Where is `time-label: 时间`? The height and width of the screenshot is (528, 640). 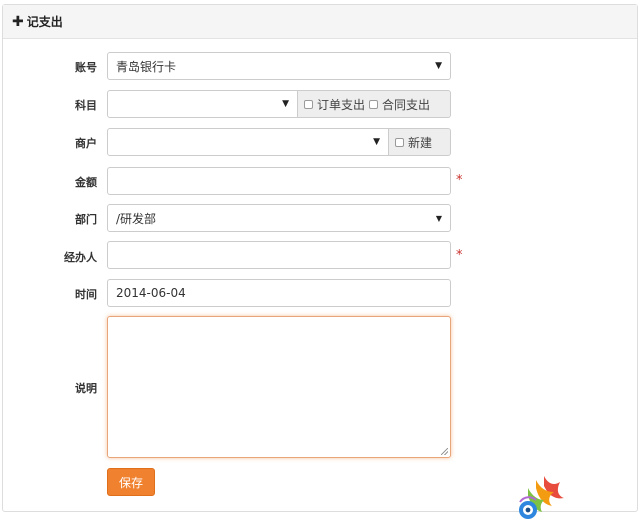
time-label: 时间 is located at coordinates (86, 294).